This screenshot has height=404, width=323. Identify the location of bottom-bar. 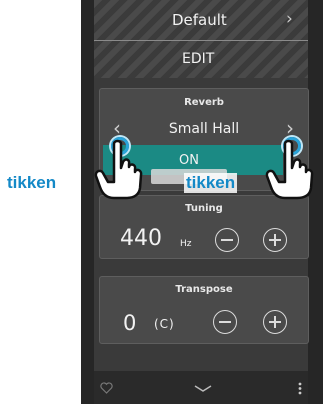
(201, 387).